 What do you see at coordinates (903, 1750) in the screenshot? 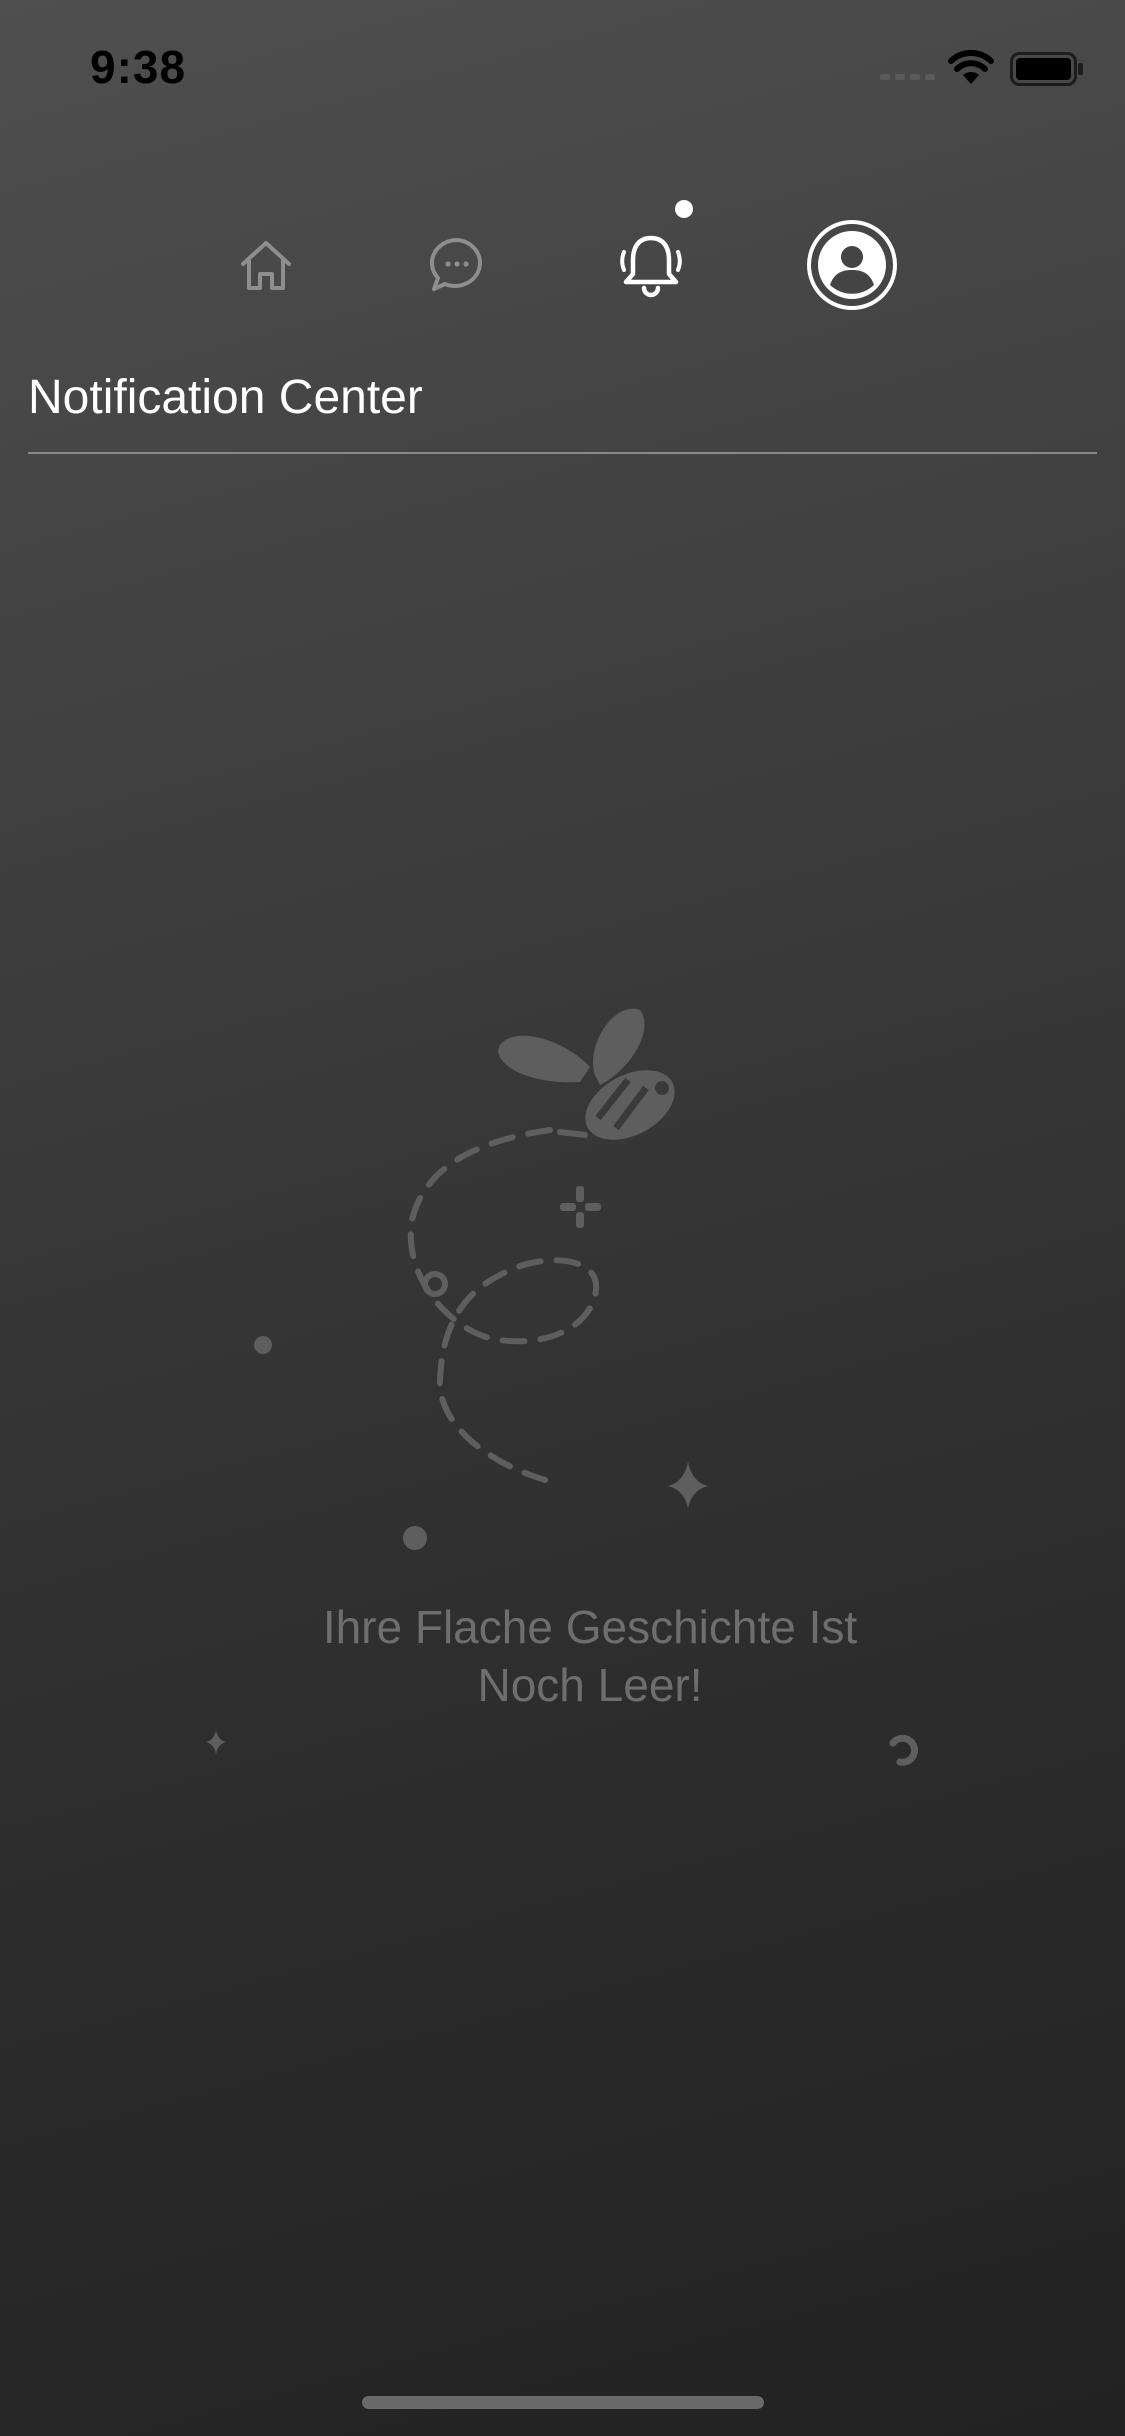
I see `open-ring-decoration` at bounding box center [903, 1750].